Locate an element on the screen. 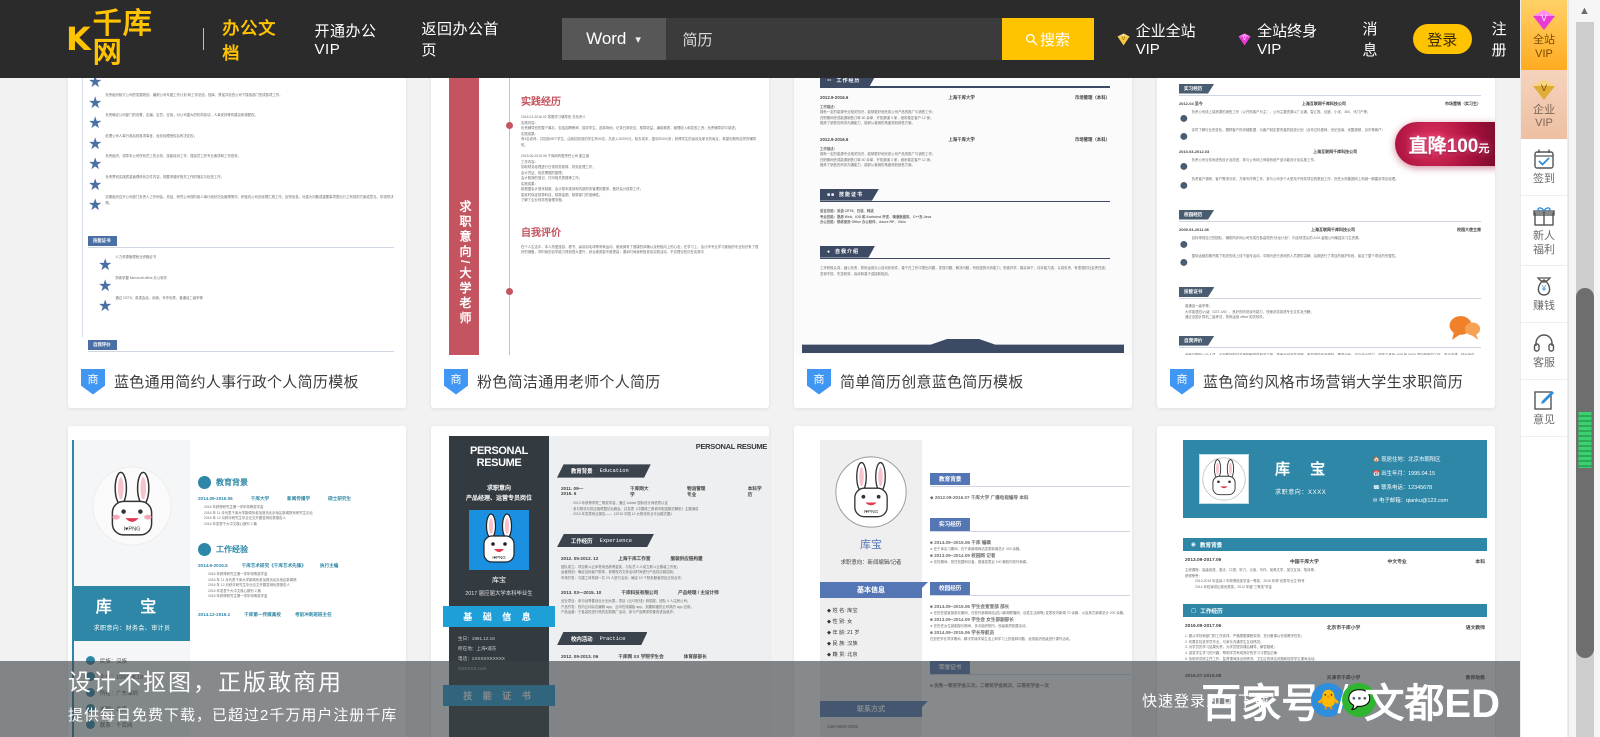 This screenshot has width=1600, height=737. search-button: 搜索 is located at coordinates (1047, 39).